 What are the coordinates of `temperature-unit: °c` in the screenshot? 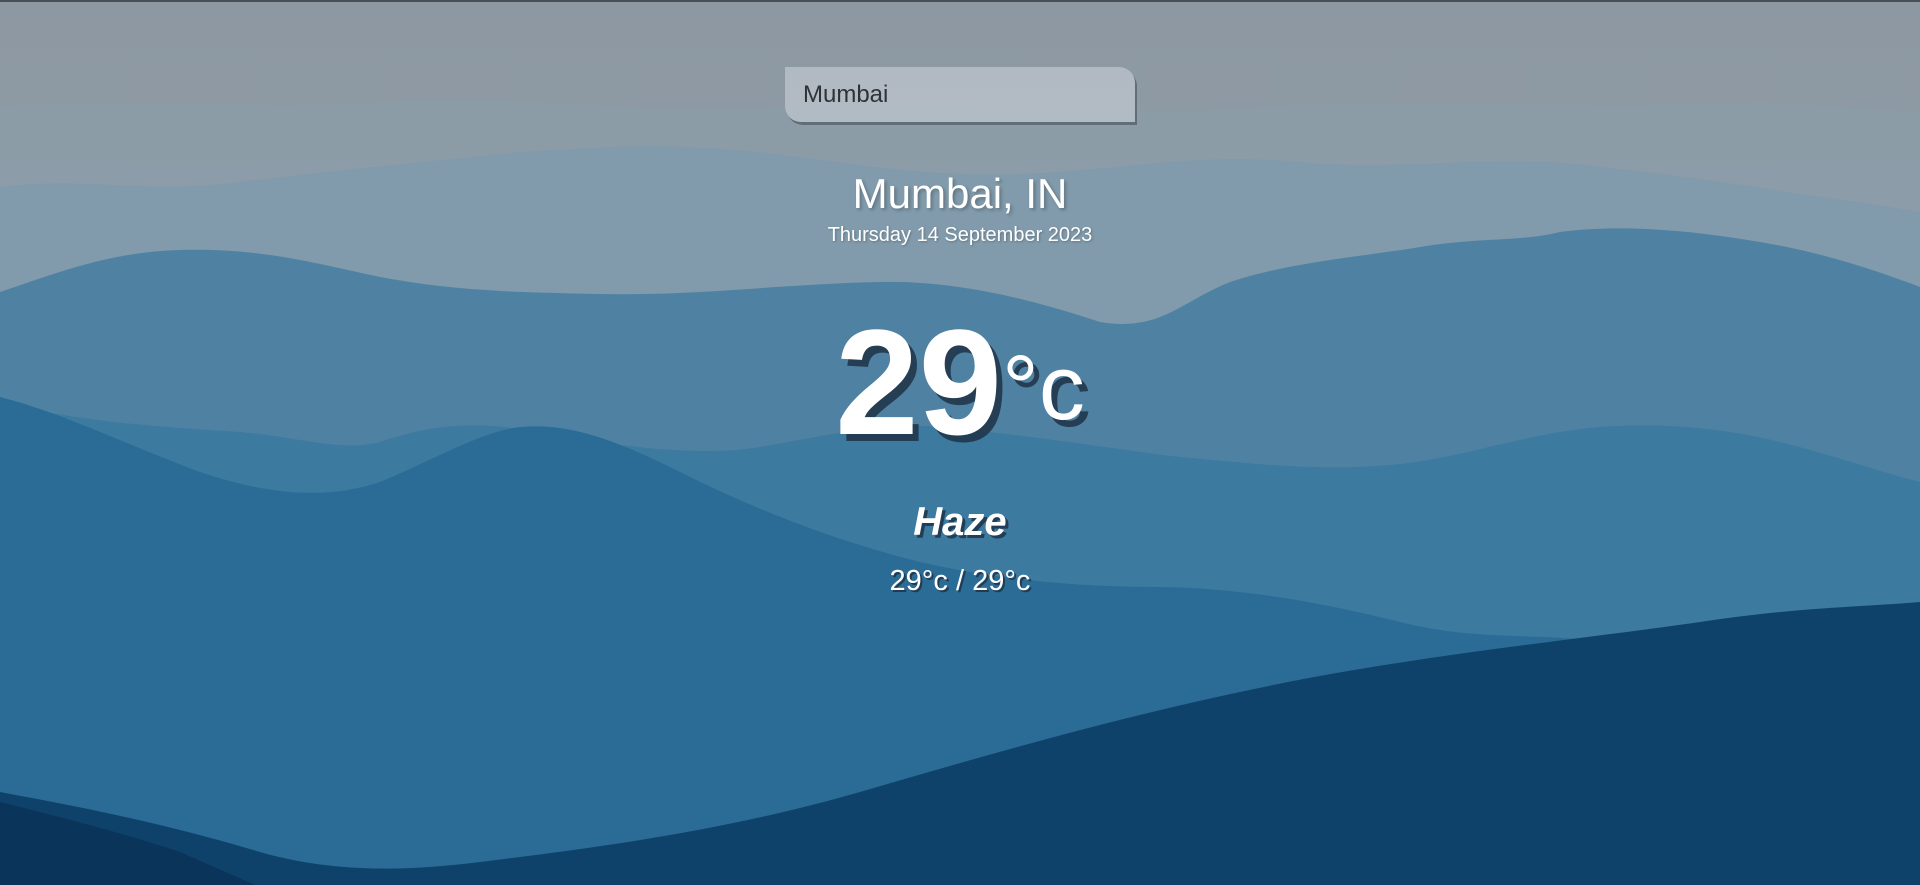 It's located at (1043, 388).